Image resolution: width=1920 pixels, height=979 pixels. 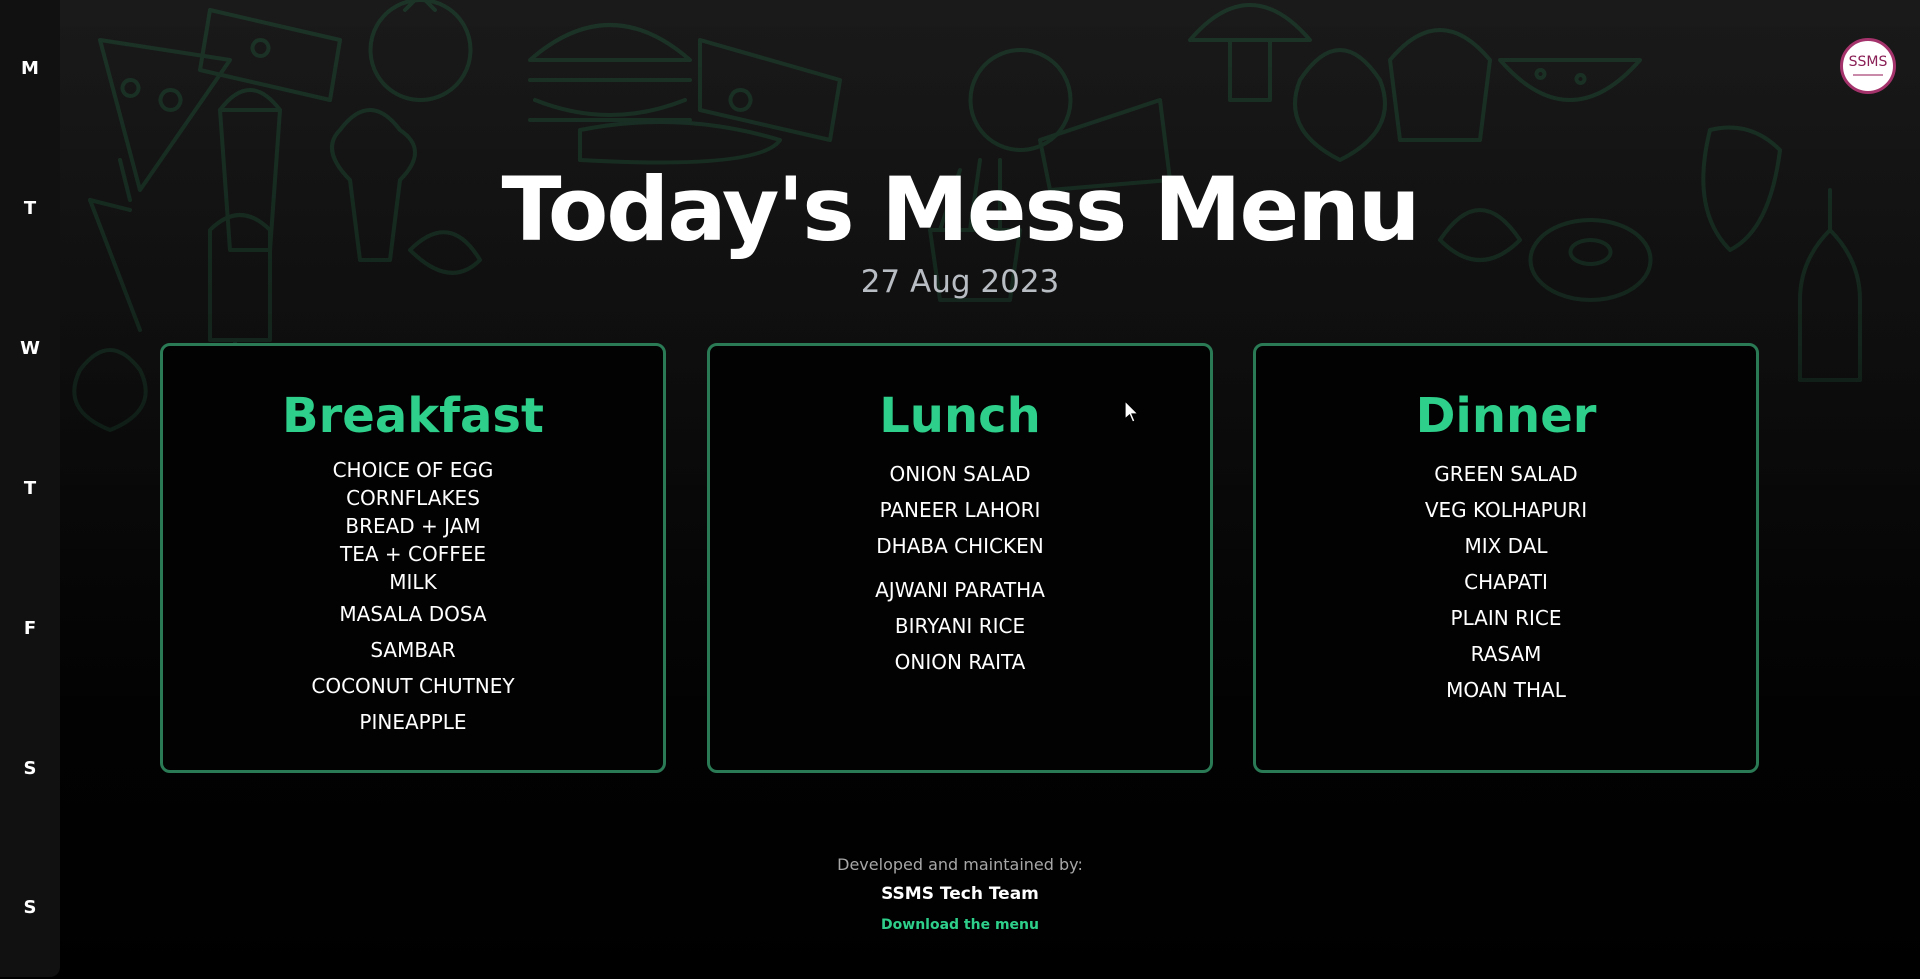 What do you see at coordinates (960, 894) in the screenshot?
I see `team-name: SSMS Tech Team` at bounding box center [960, 894].